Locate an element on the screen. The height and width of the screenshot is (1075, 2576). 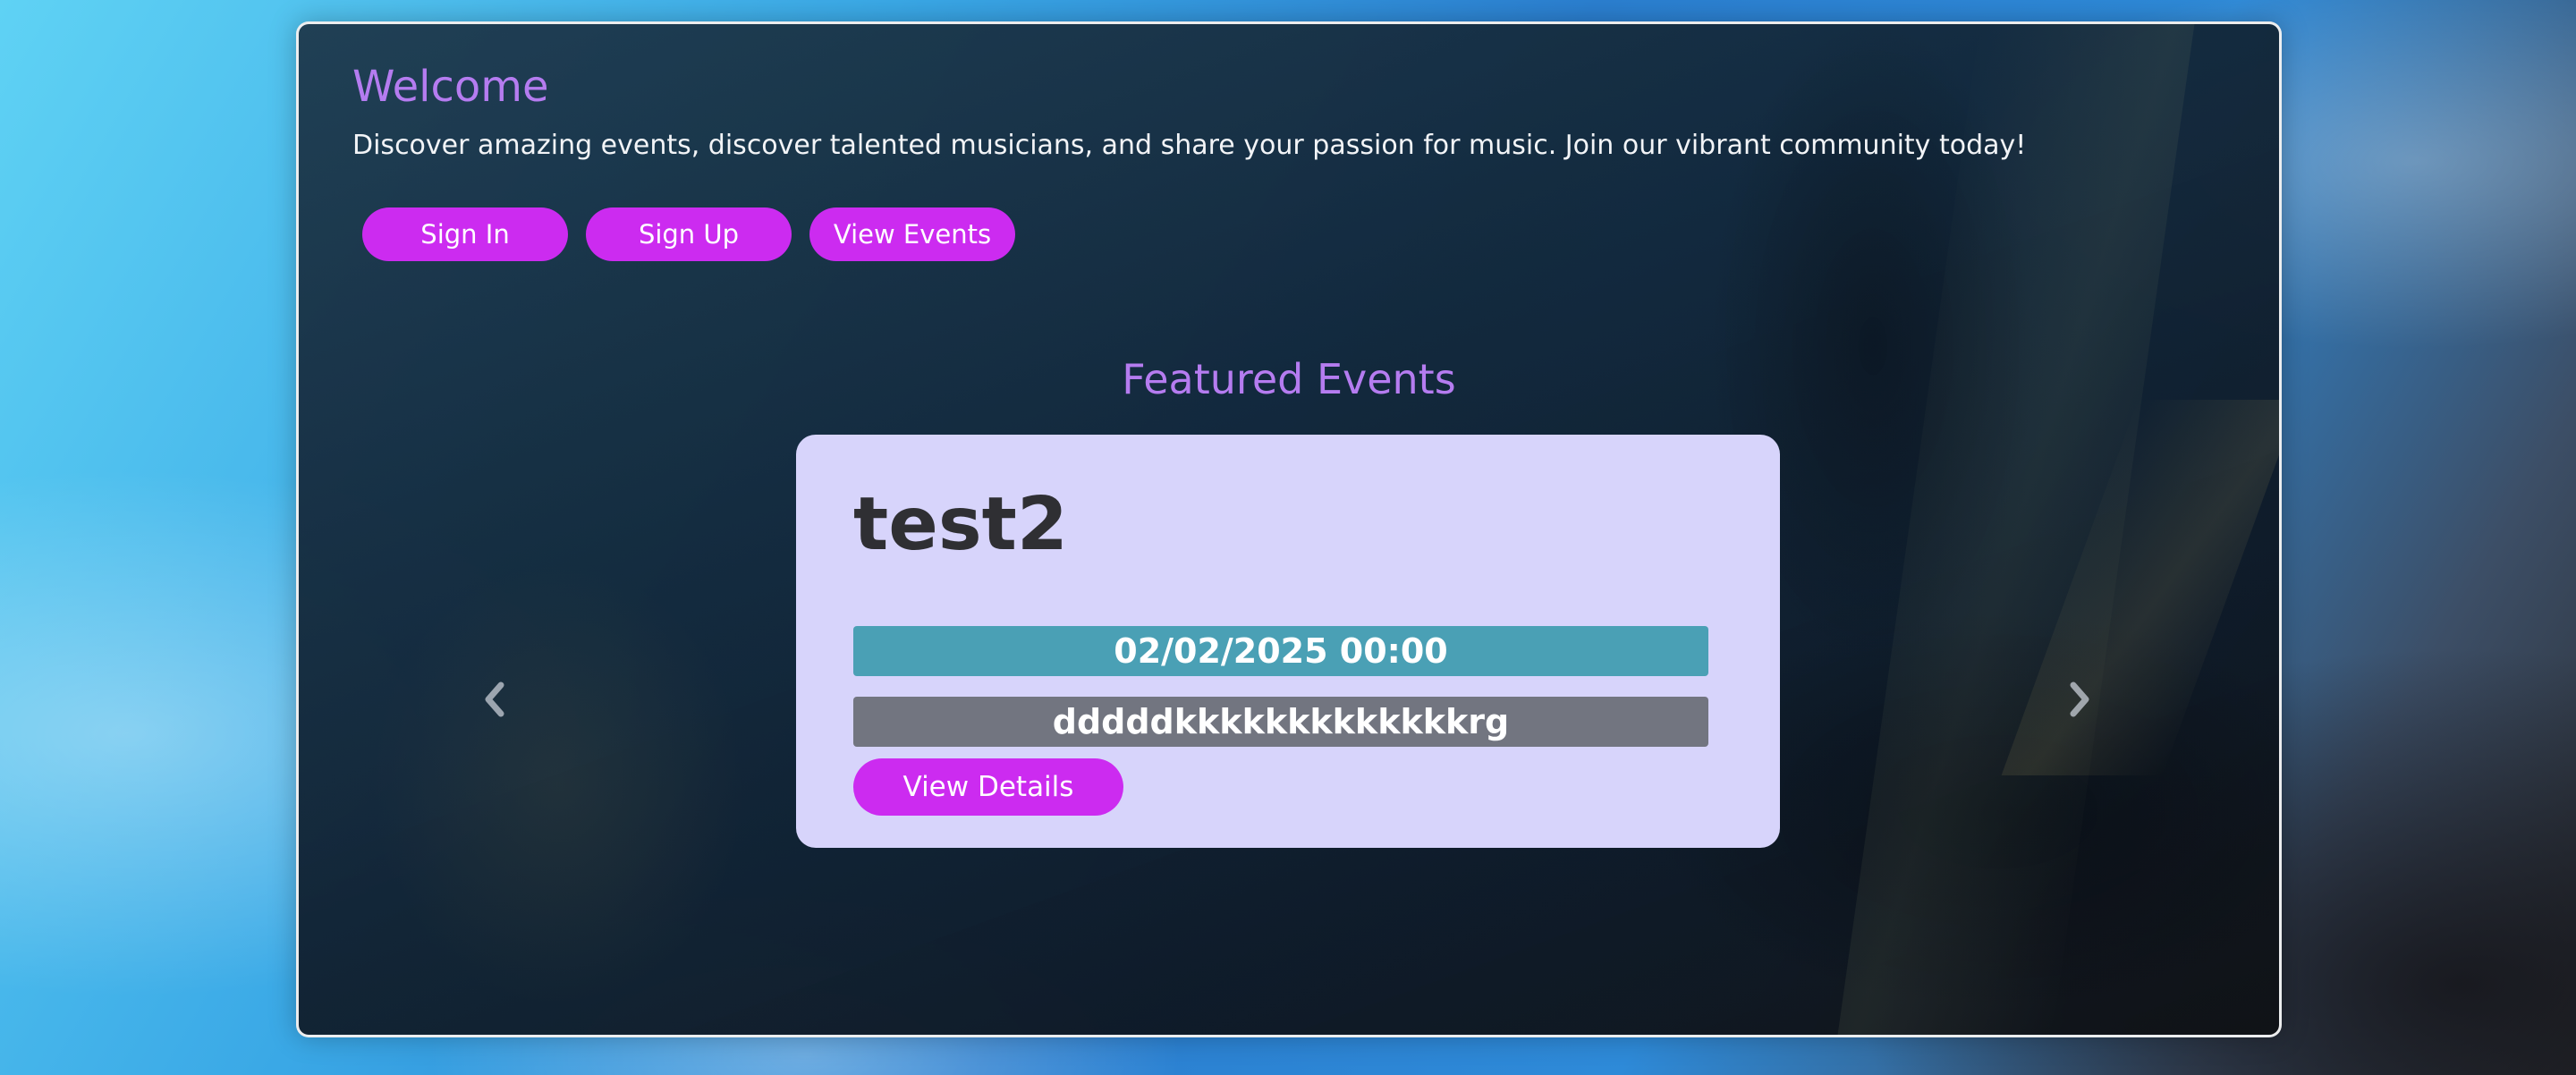
event-description-badge: dddddkkkkkkkkkkkkkrg is located at coordinates (1280, 722).